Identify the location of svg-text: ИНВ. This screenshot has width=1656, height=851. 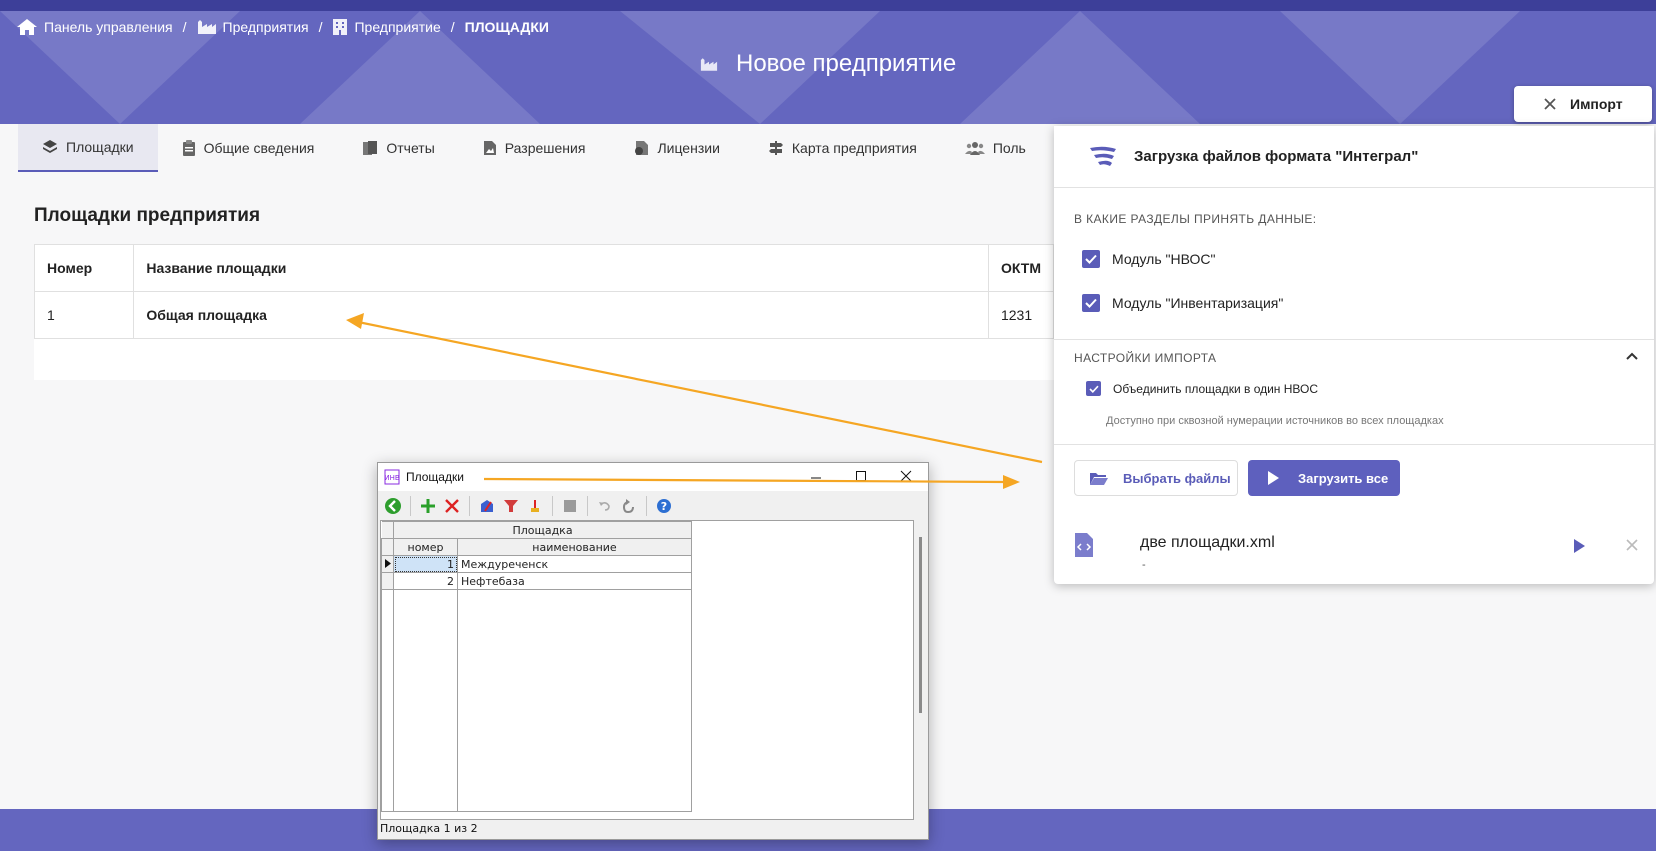
(392, 478).